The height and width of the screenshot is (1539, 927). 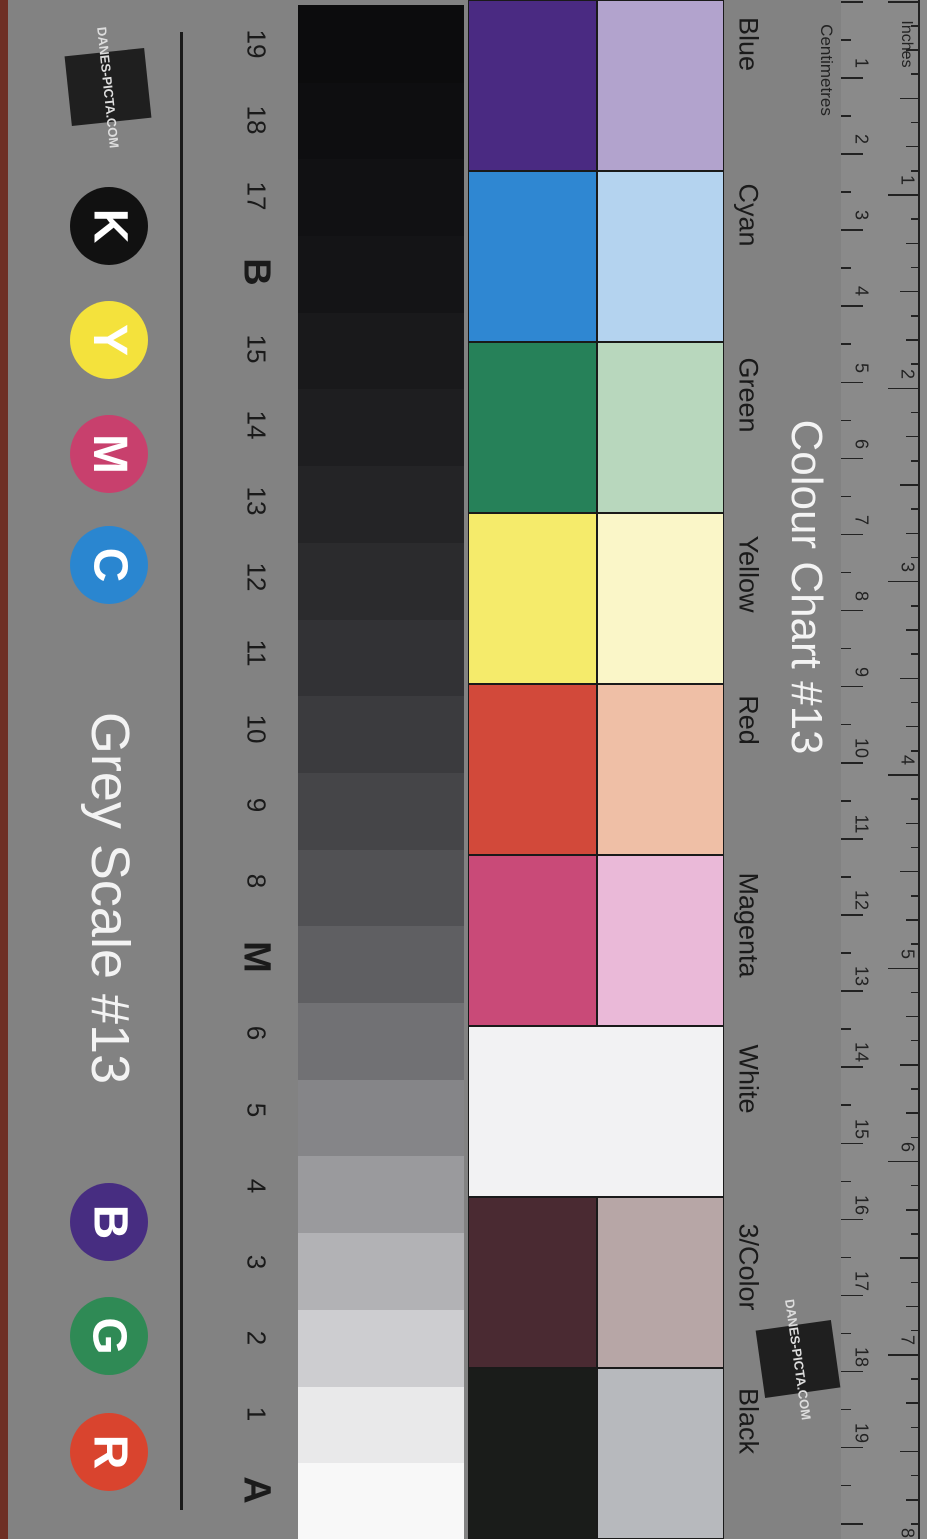 I want to click on ruler-cm-number: 12, so click(x=861, y=900).